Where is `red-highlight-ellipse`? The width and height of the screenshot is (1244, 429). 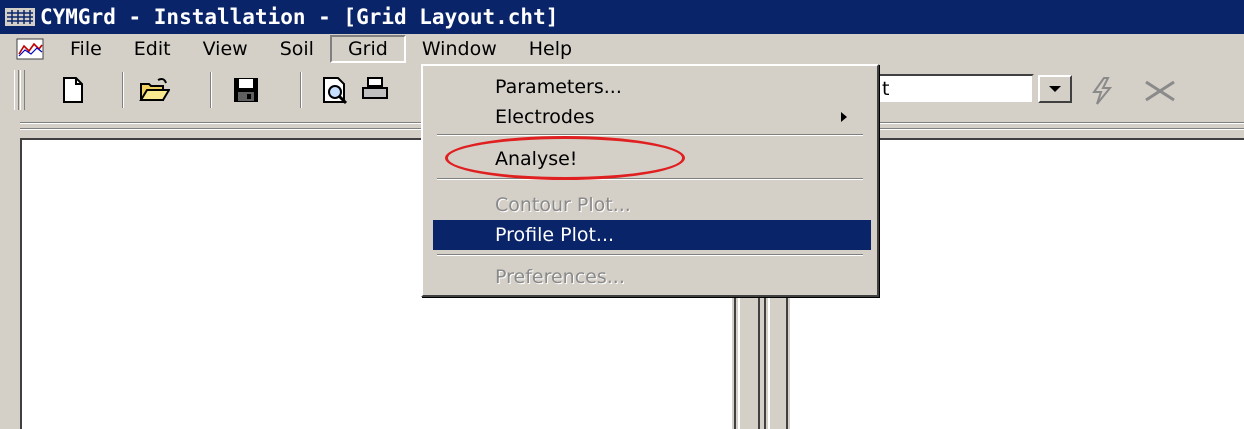 red-highlight-ellipse is located at coordinates (565, 158).